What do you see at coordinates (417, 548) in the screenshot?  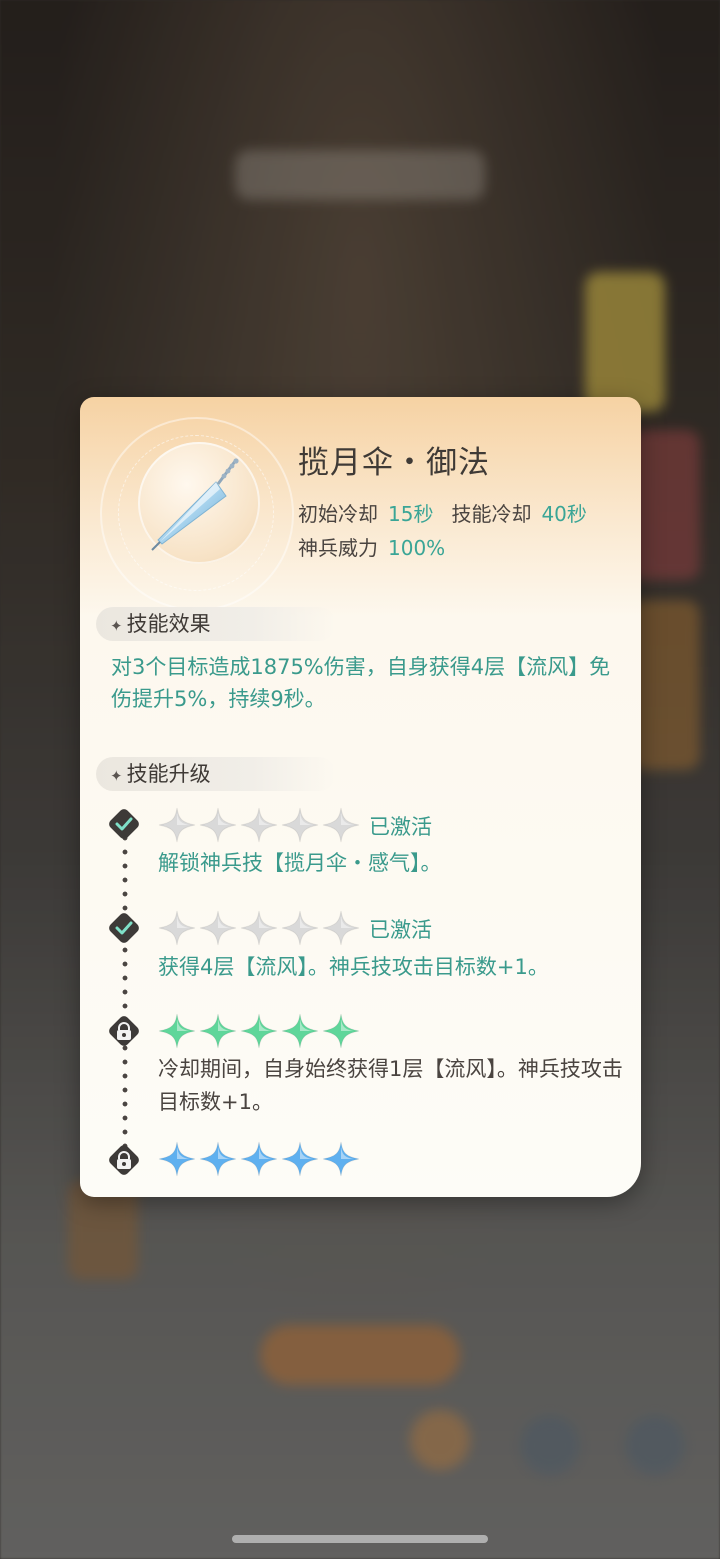 I see `power-value: 100%` at bounding box center [417, 548].